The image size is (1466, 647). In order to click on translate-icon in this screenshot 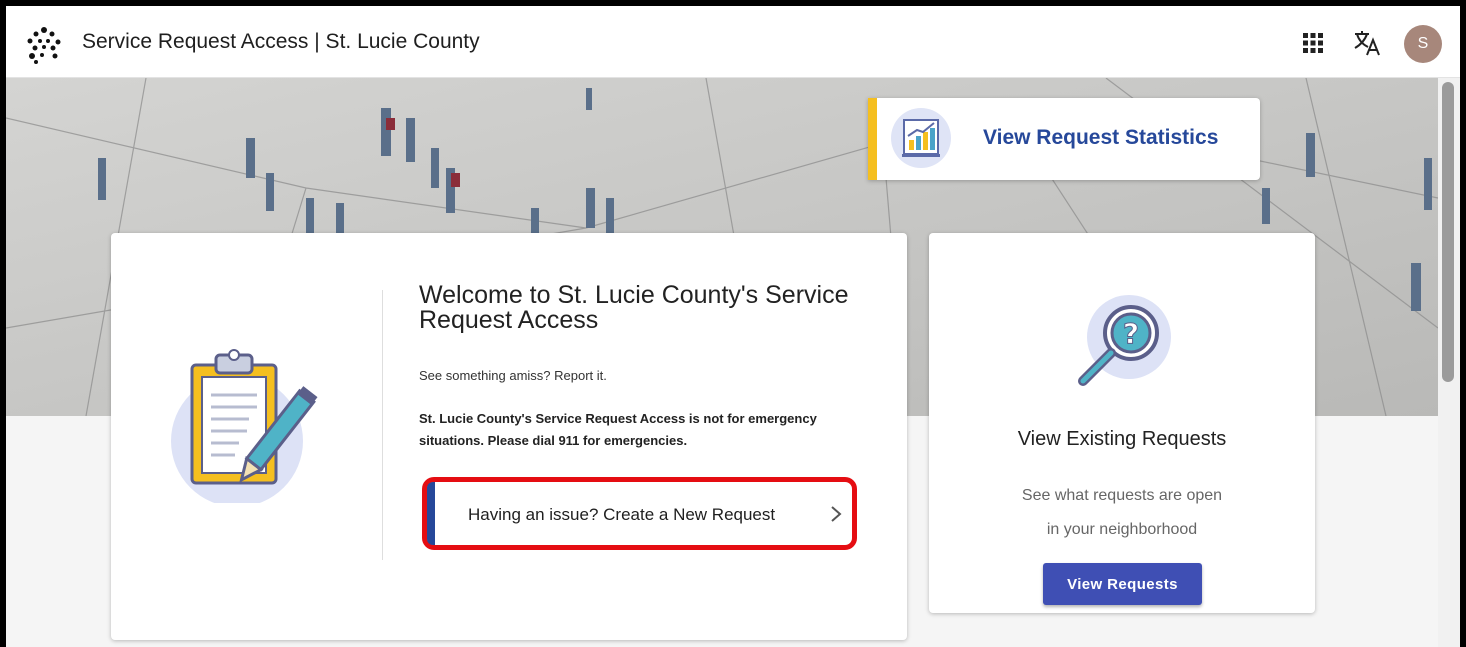, I will do `click(1367, 43)`.